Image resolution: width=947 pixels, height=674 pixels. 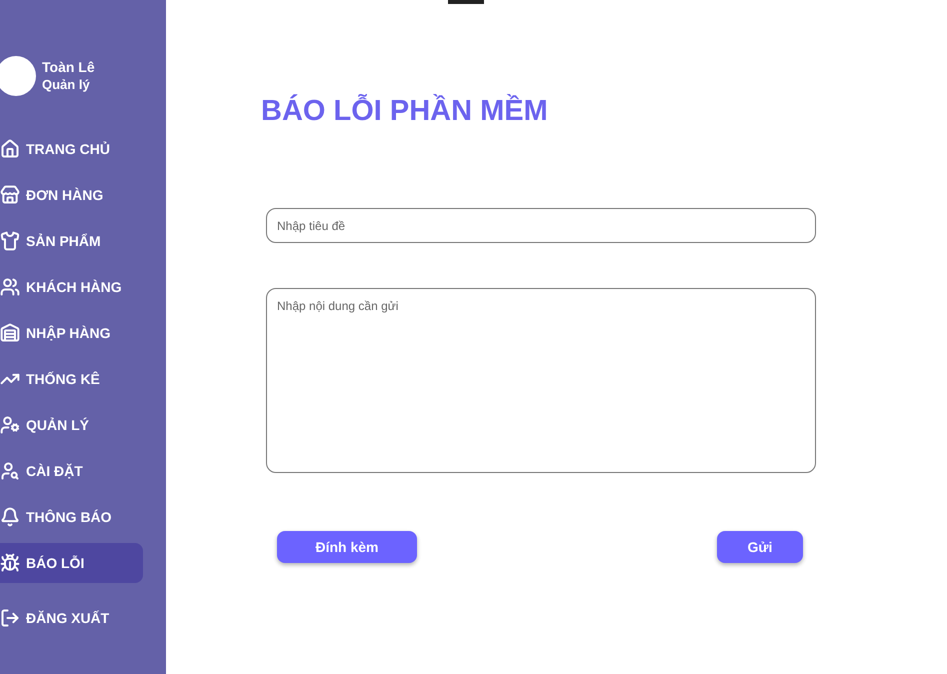 I want to click on sidebar-item: NHẬP HÀNG, so click(x=71, y=333).